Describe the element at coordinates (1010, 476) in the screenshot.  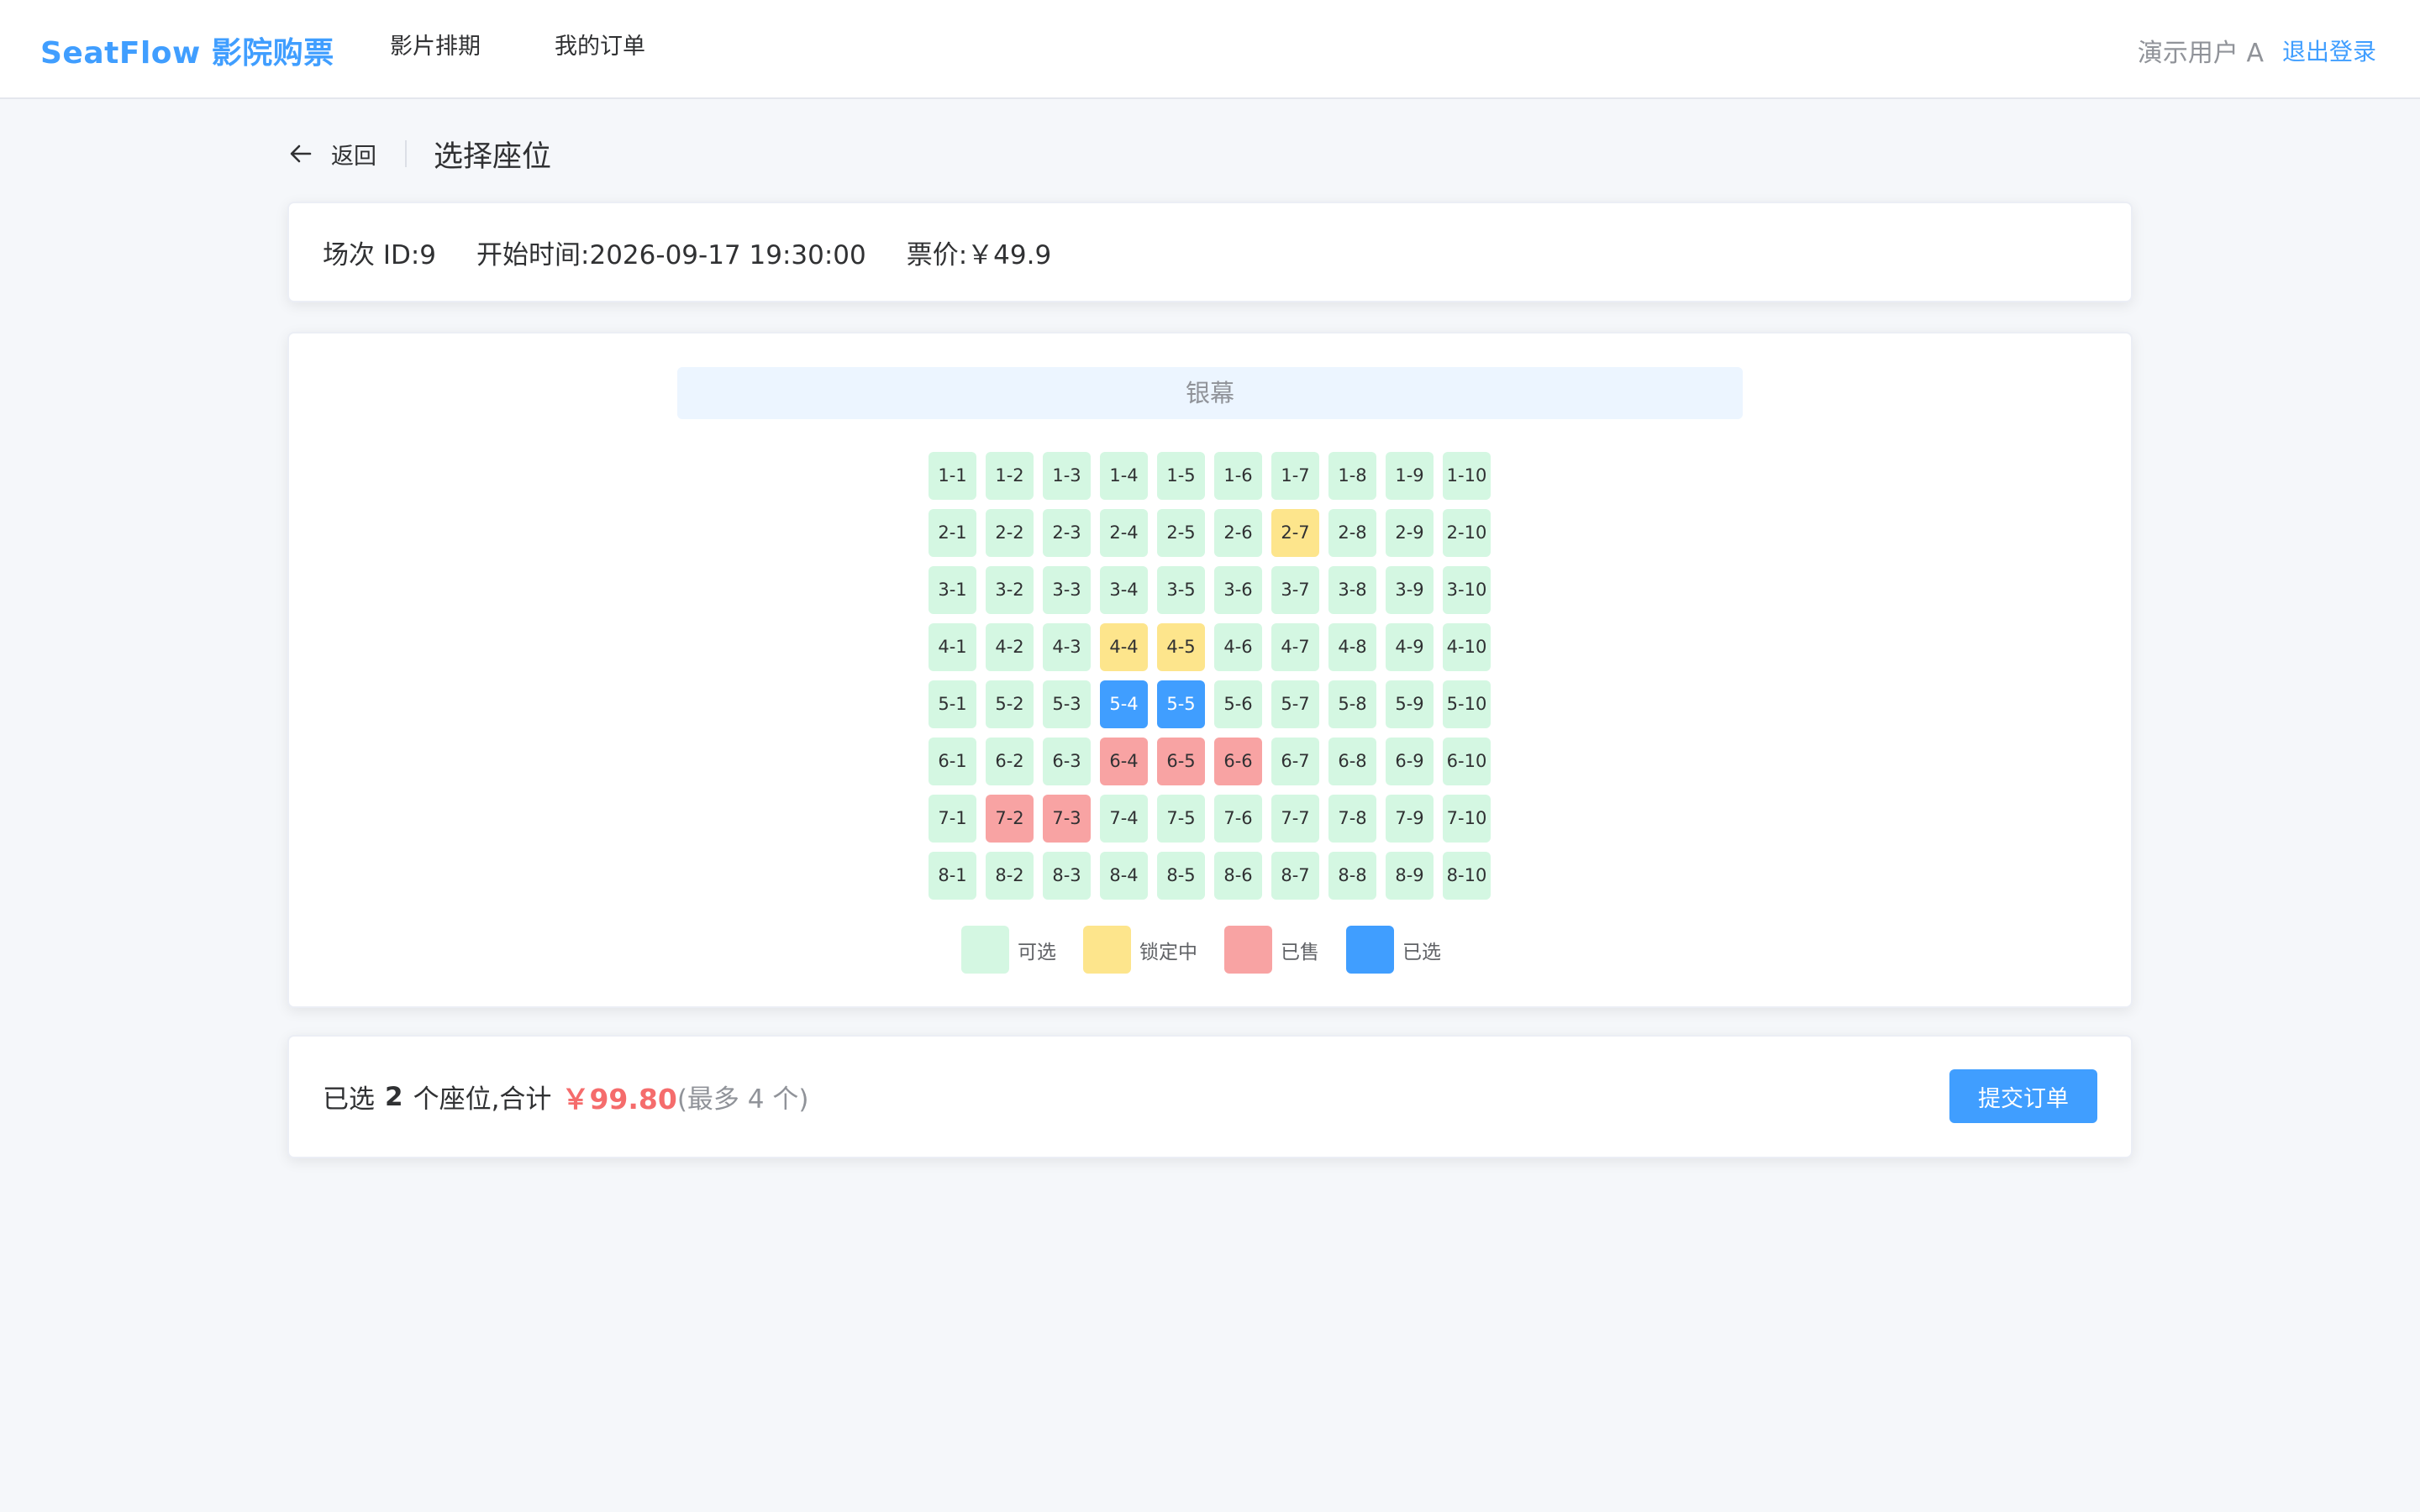
I see `seat-1-2: 1-2` at that location.